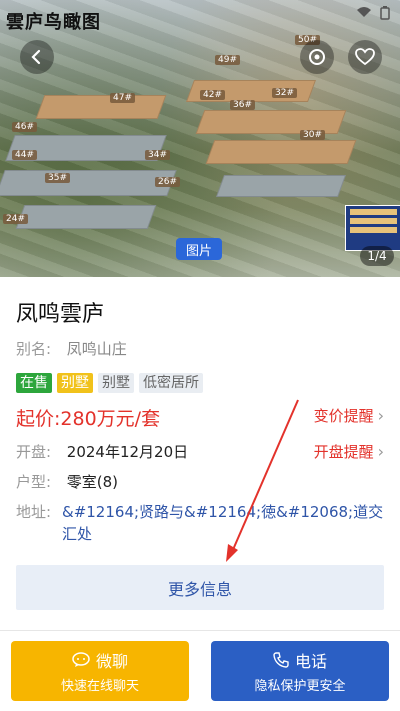 The width and height of the screenshot is (400, 711). Describe the element at coordinates (300, 686) in the screenshot. I see `phone-sub-label: 隐私保护更安全` at that location.